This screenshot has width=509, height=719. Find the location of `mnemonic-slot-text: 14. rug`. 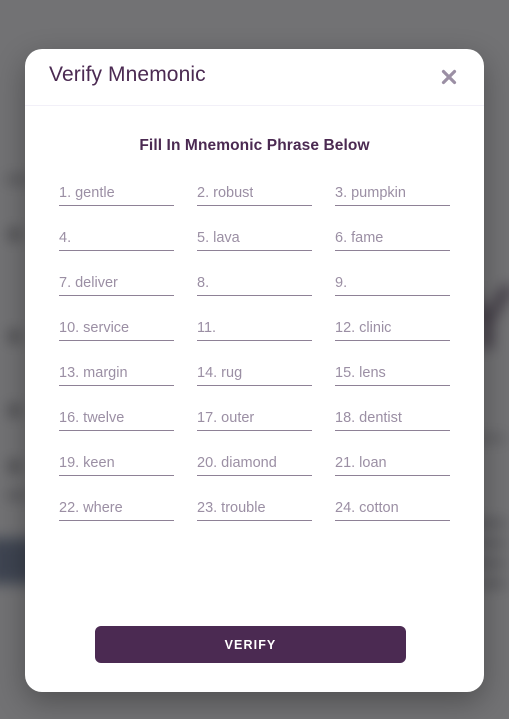

mnemonic-slot-text: 14. rug is located at coordinates (220, 373).